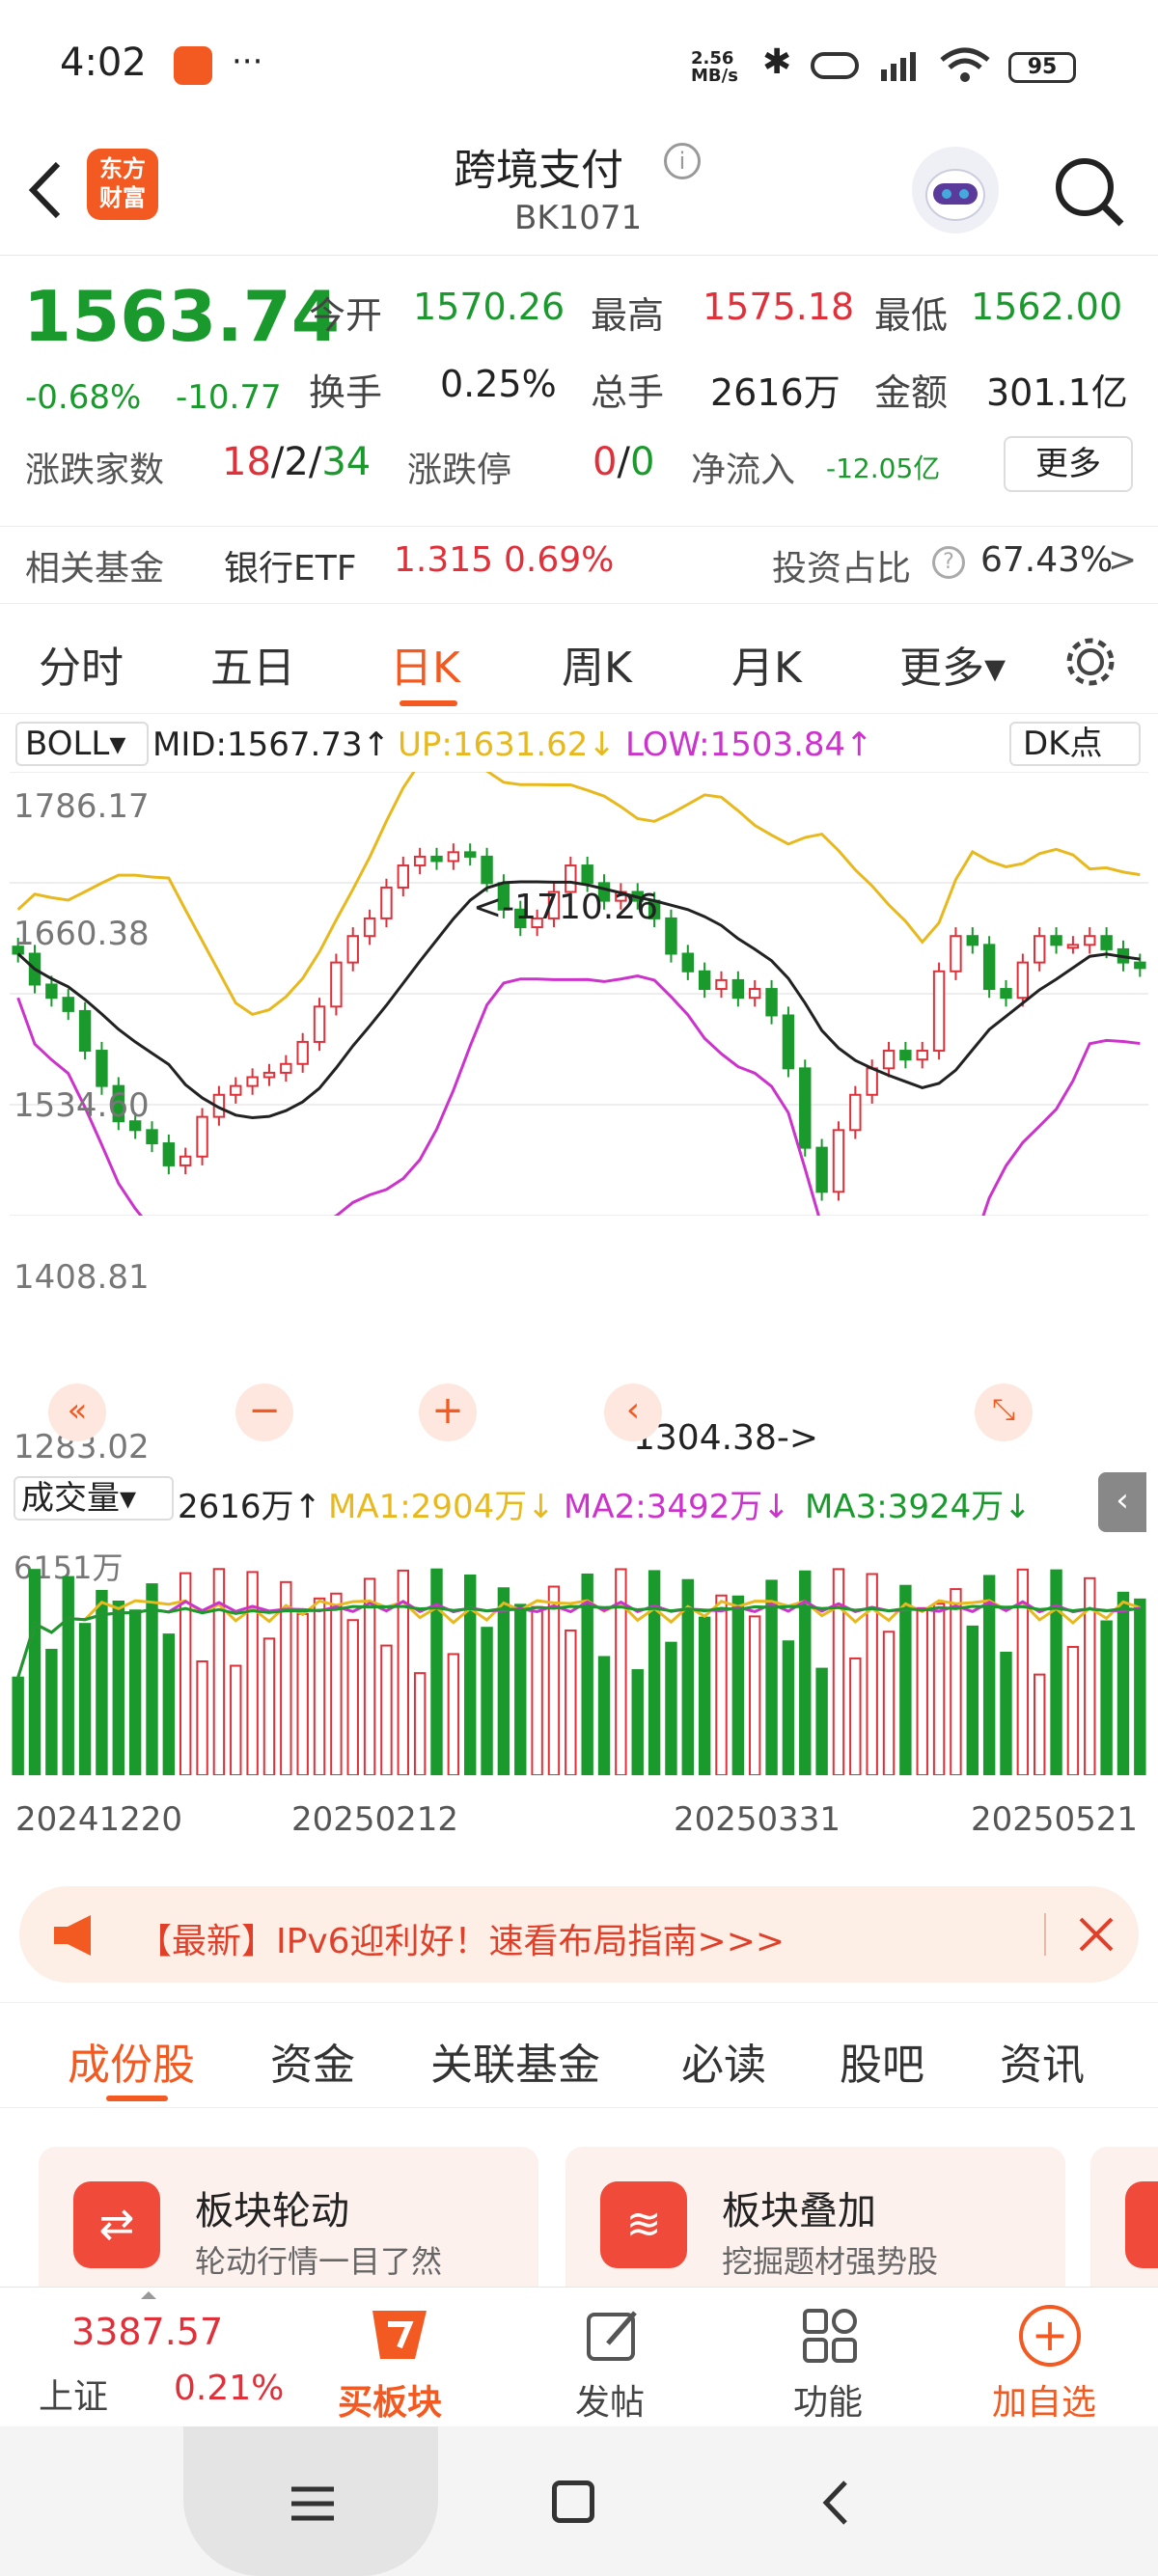 Image resolution: width=1158 pixels, height=2576 pixels. What do you see at coordinates (766, 664) in the screenshot?
I see `tab-monthly-k: 月K` at bounding box center [766, 664].